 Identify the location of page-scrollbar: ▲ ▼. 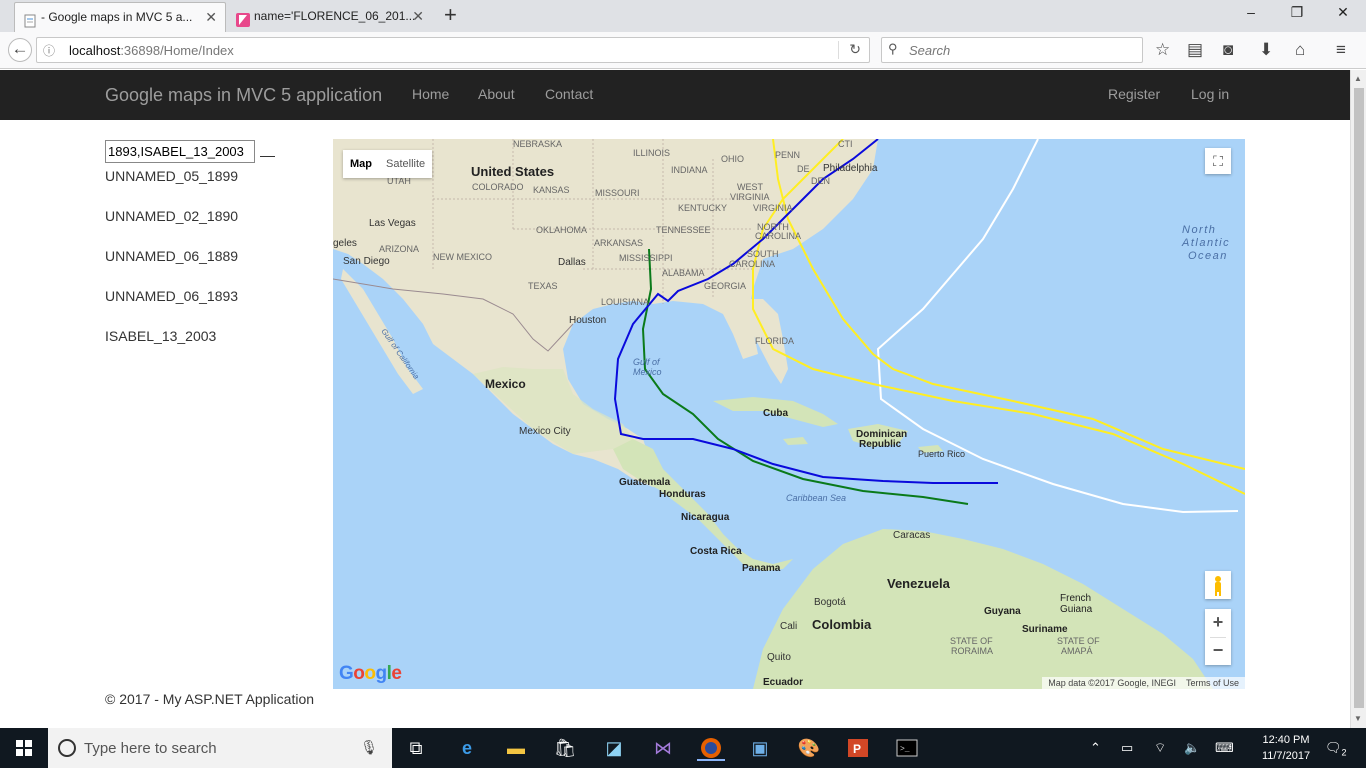
(1358, 399).